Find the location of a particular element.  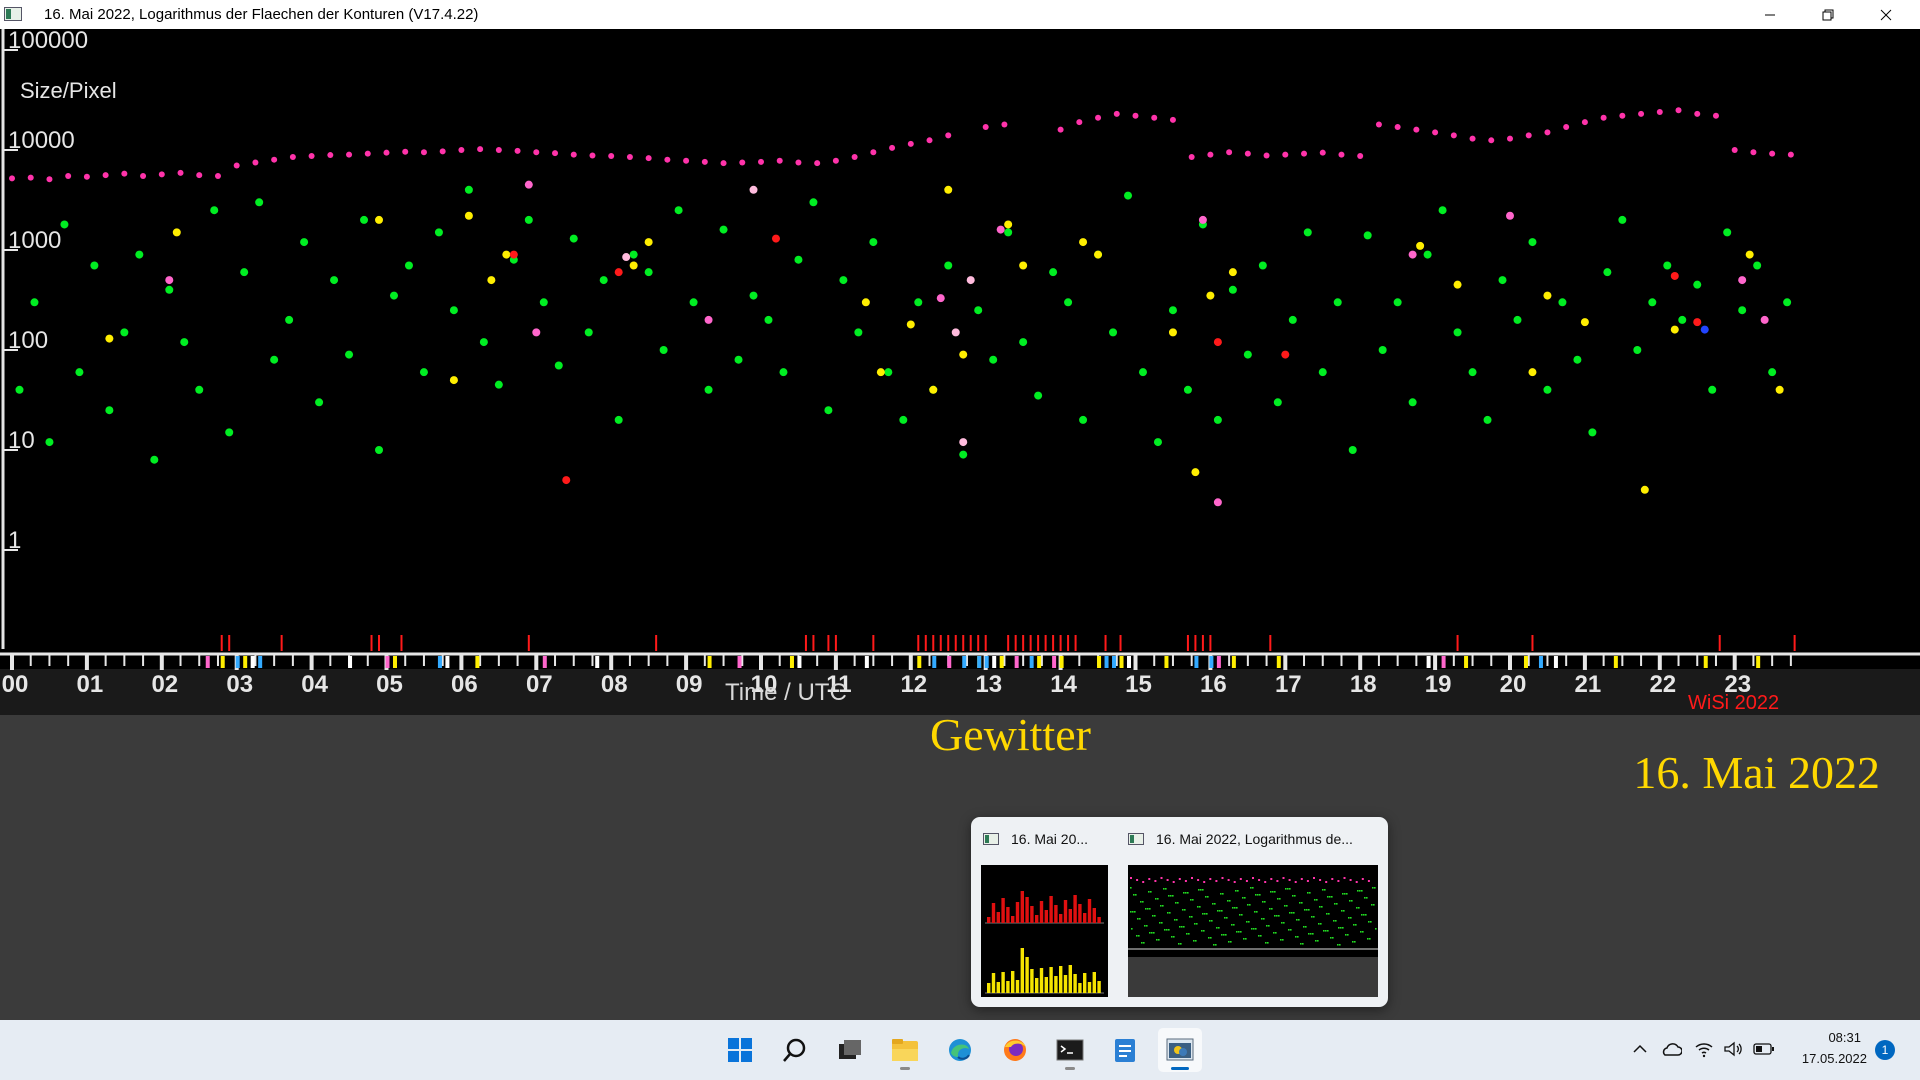

battery-icon is located at coordinates (1764, 1049).